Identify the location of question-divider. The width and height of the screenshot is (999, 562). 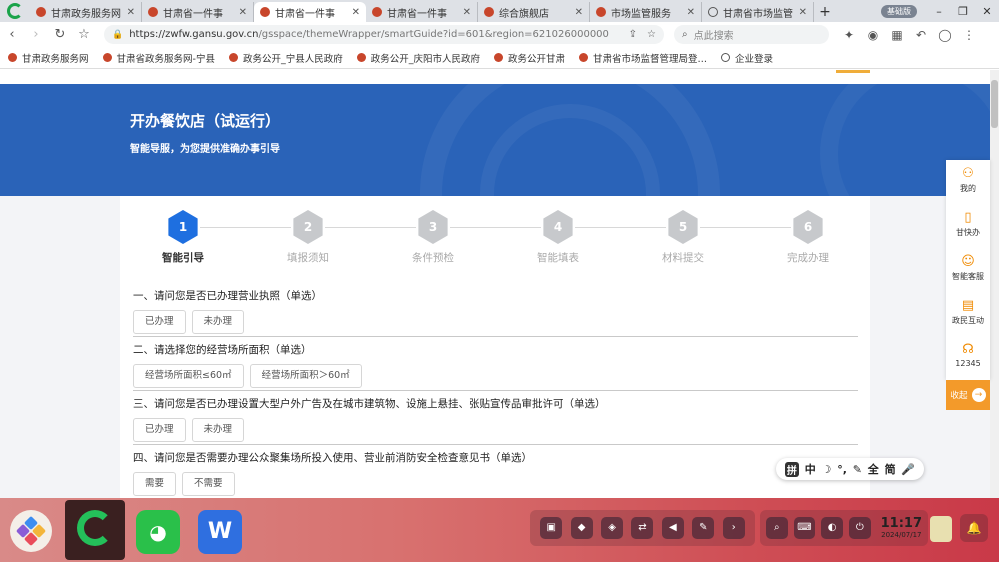
(495, 336).